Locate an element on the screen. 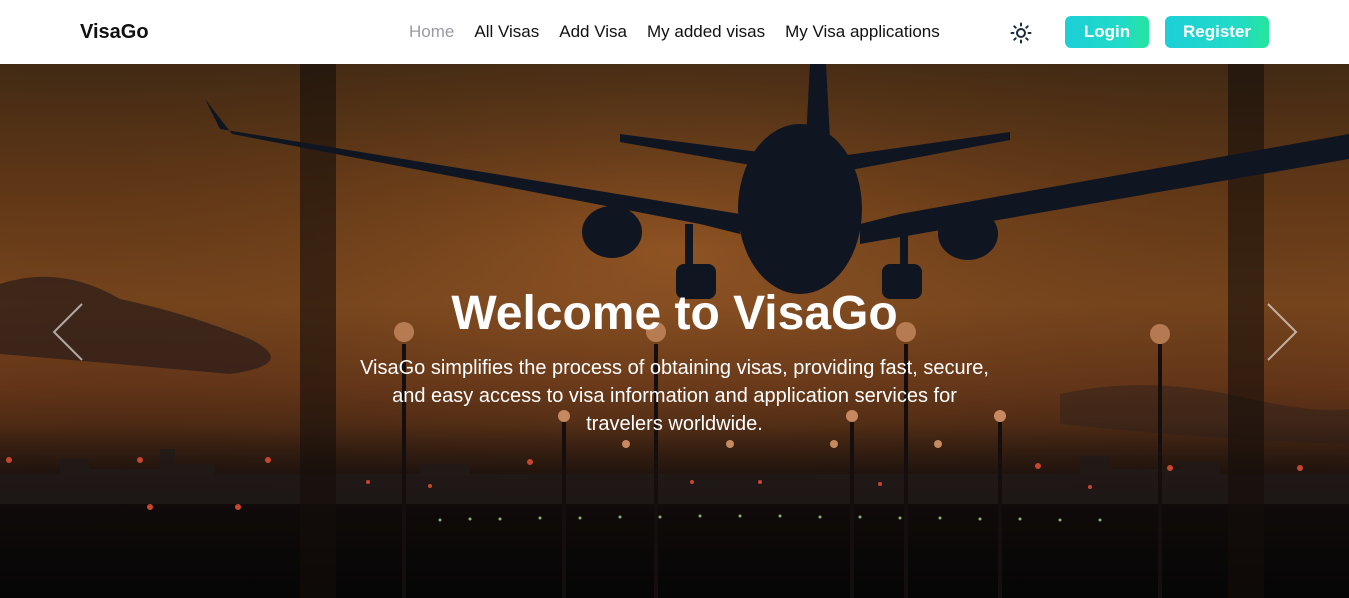 The image size is (1349, 598). chevron-left-icon is located at coordinates (67, 332).